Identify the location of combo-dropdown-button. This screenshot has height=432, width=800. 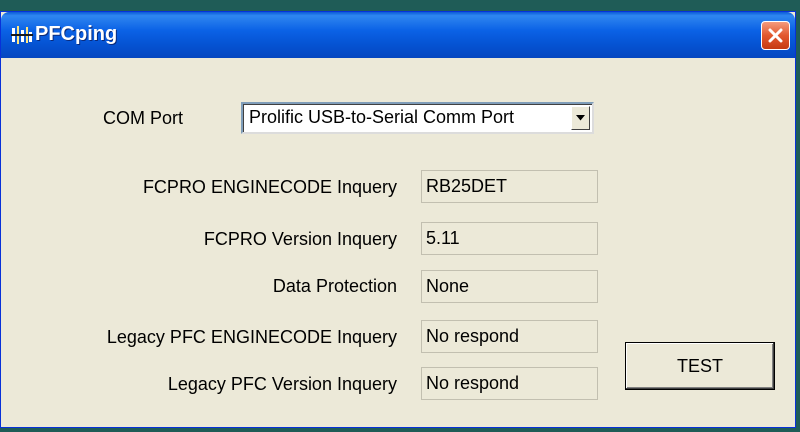
(580, 118).